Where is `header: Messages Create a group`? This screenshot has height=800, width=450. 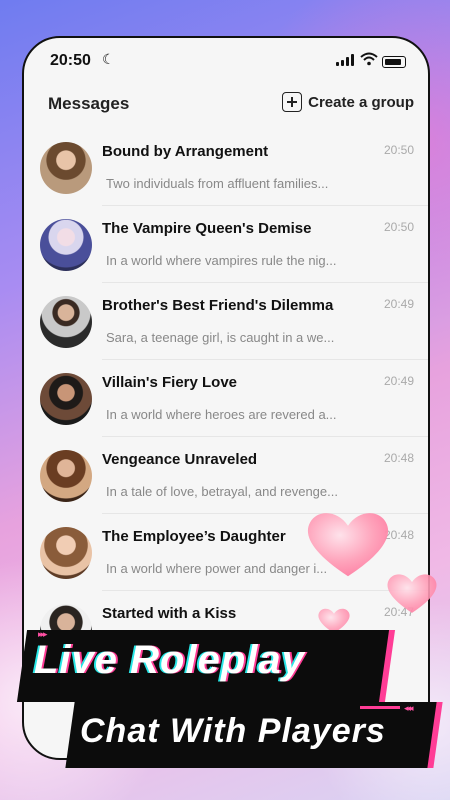
header: Messages Create a group is located at coordinates (226, 103).